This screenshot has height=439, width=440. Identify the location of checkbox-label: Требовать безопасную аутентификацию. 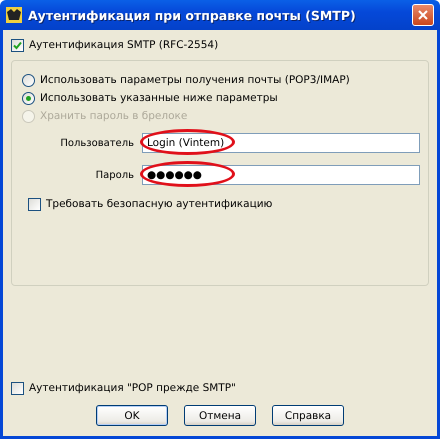
(159, 204).